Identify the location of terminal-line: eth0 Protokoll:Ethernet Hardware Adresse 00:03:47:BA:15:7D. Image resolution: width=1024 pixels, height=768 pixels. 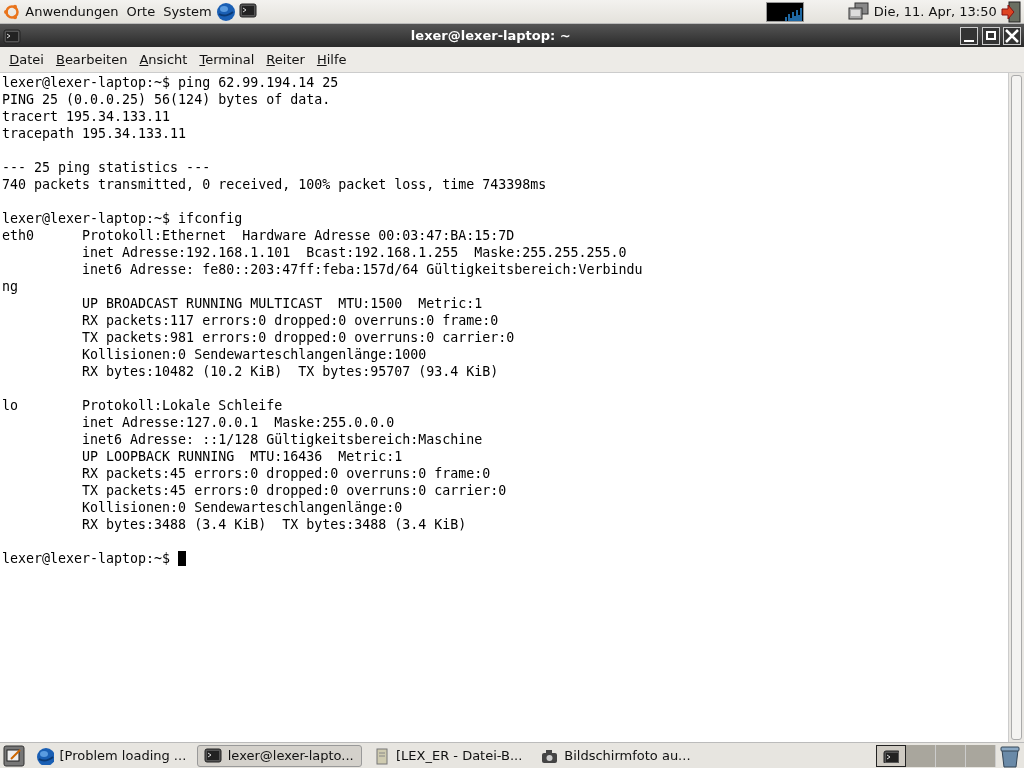
(258, 235).